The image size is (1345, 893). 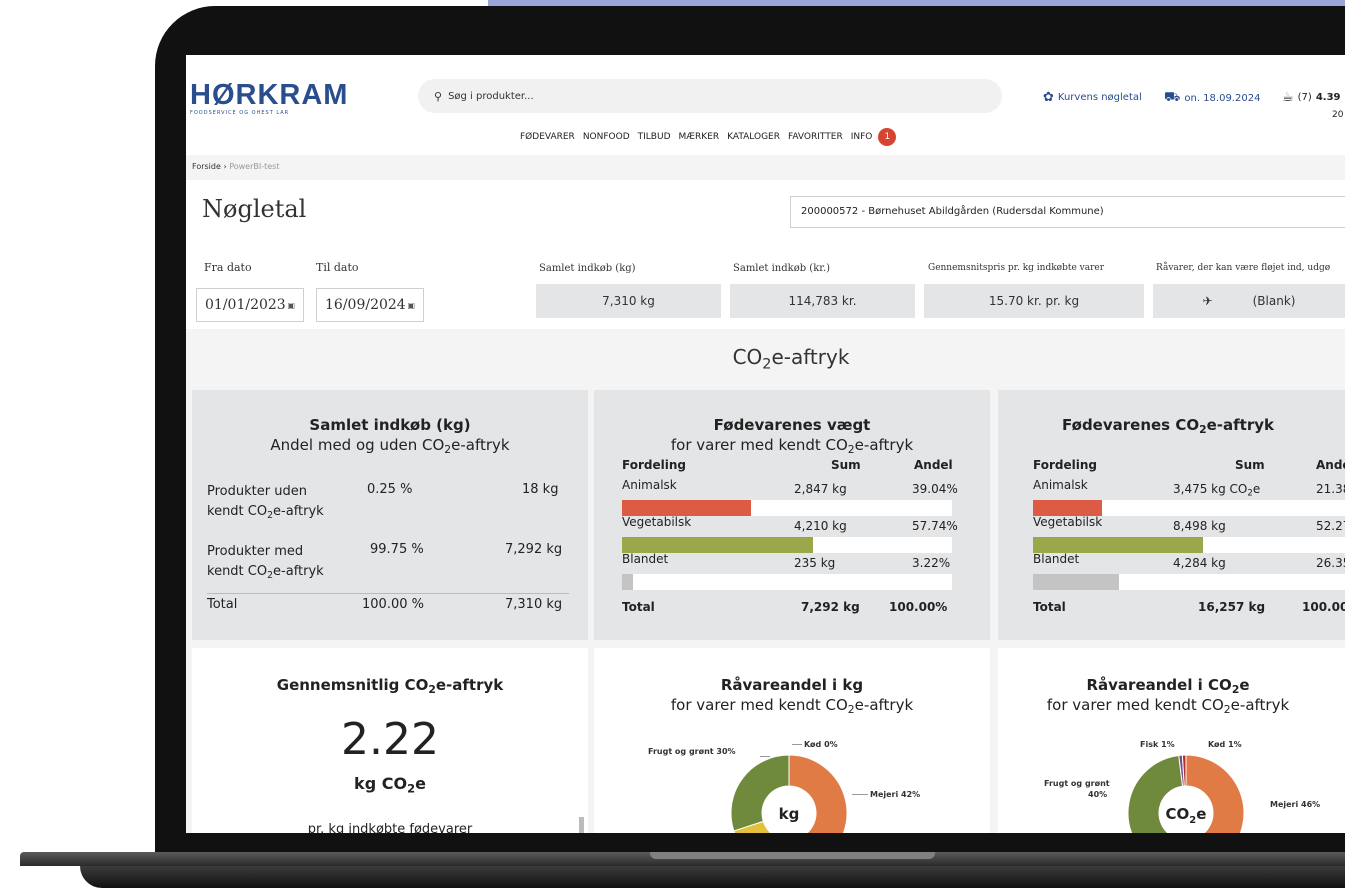 What do you see at coordinates (1172, 97) in the screenshot?
I see `truck-icon: ⛟` at bounding box center [1172, 97].